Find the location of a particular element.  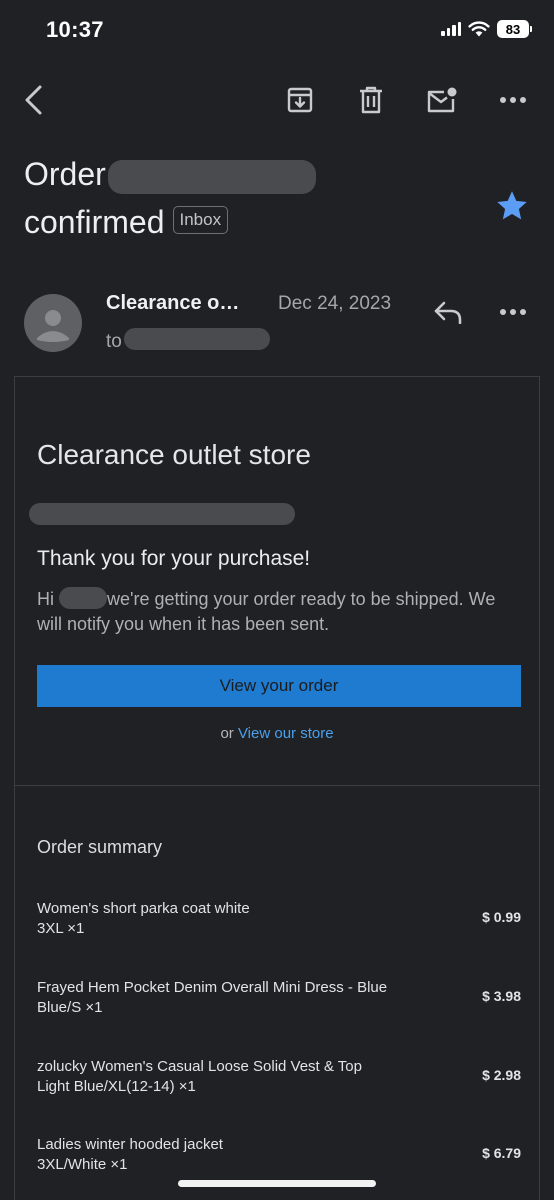

message-date: Dec 24, 2023 is located at coordinates (335, 303).